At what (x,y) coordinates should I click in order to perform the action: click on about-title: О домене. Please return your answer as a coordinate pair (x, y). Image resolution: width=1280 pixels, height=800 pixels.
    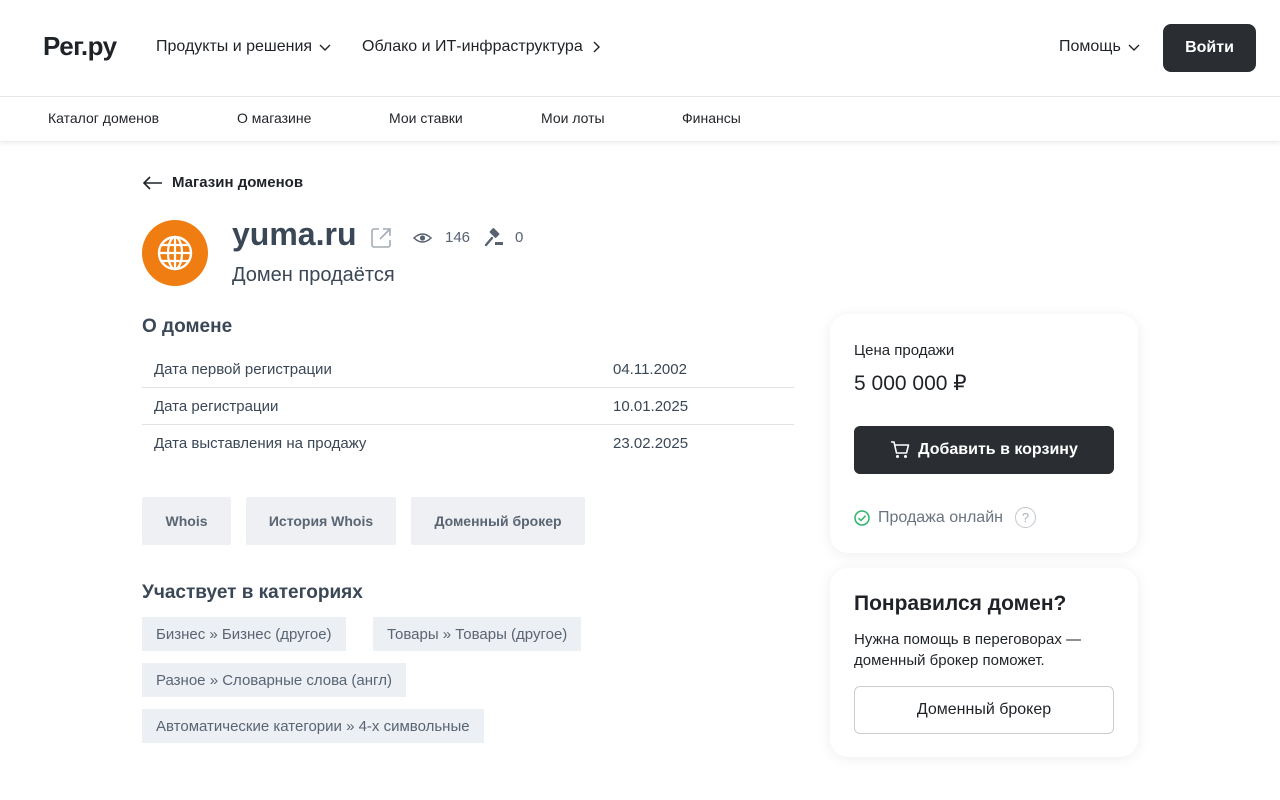
    Looking at the image, I should click on (187, 326).